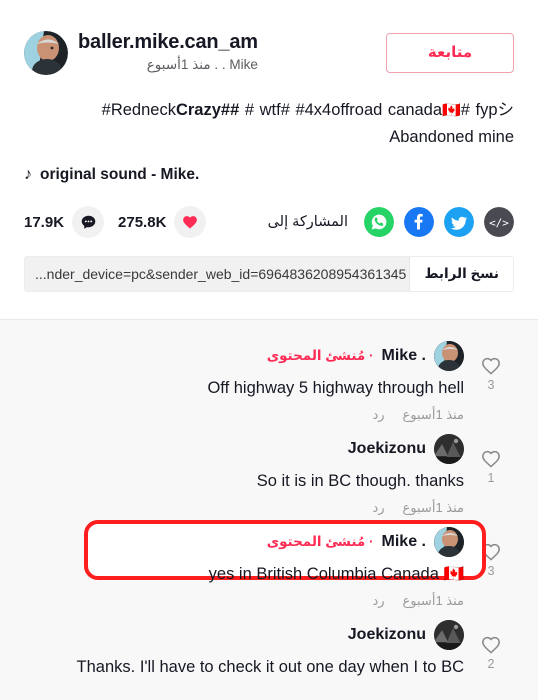 The height and width of the screenshot is (700, 538). I want to click on share-group: </> المشاركة إلى, so click(391, 222).